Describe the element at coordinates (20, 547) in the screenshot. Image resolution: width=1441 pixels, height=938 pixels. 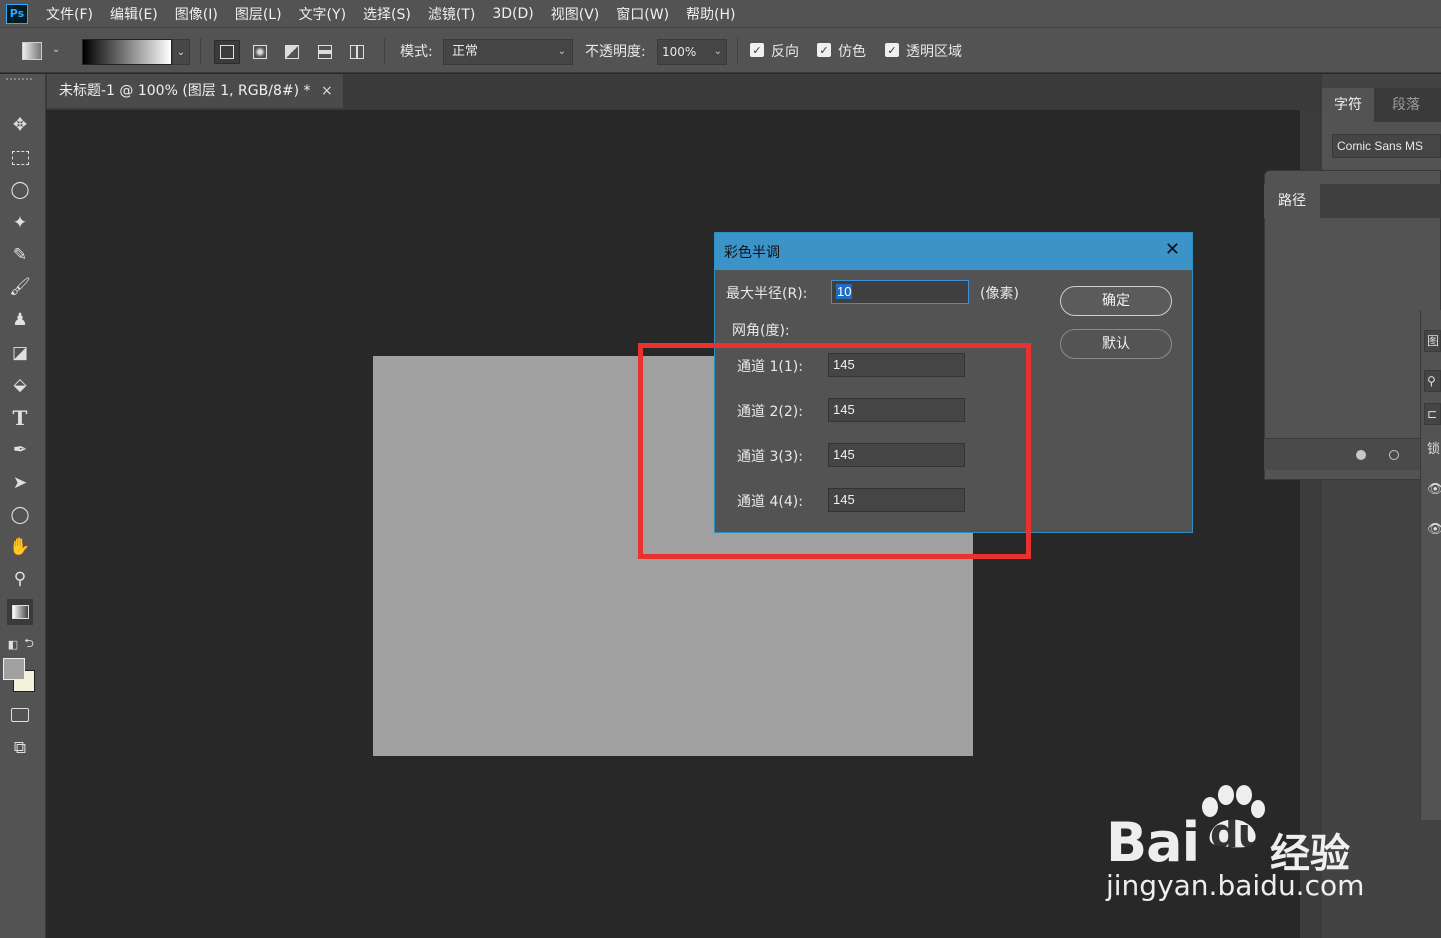
I see `hand-tool-icon: ✋` at that location.